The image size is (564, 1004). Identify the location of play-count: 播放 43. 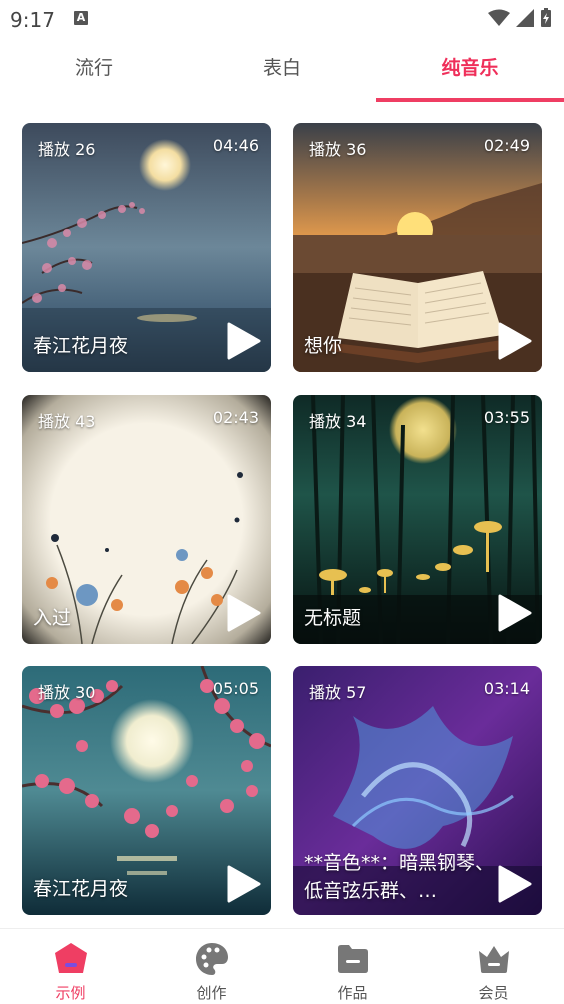
(67, 421).